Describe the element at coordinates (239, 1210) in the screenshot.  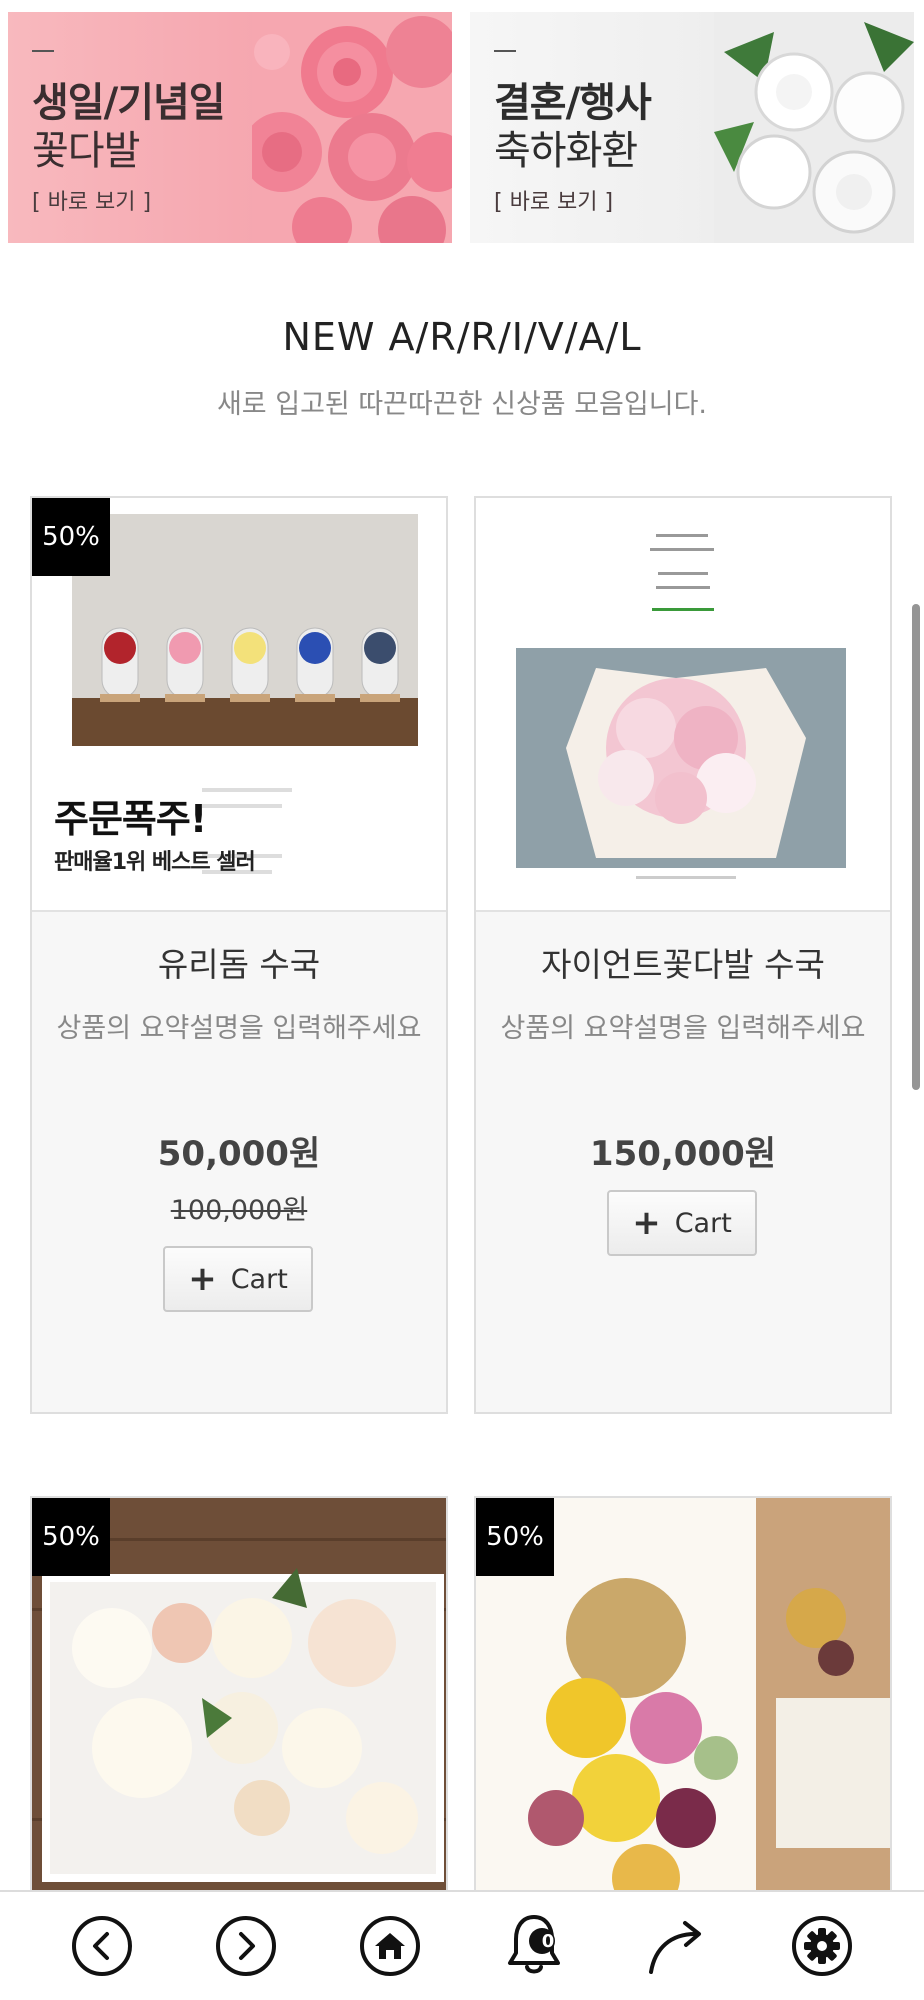
I see `product-original-price: 100,000원` at that location.